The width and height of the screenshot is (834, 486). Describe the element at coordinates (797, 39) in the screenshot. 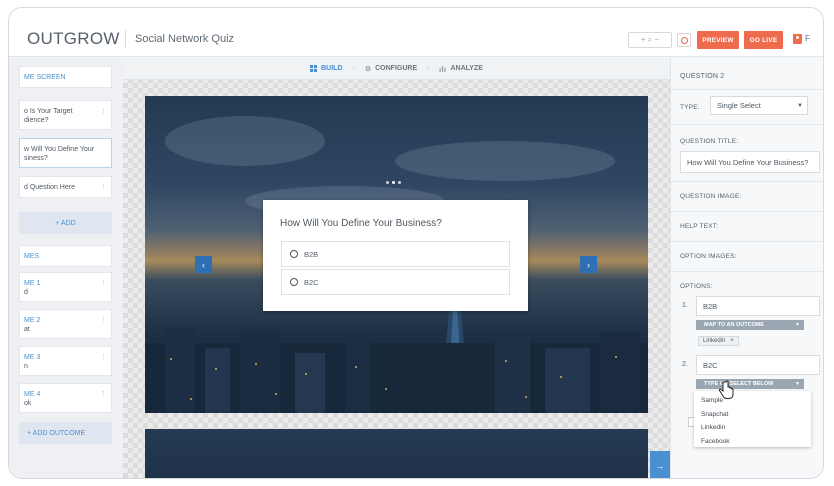

I see `user-icon` at that location.